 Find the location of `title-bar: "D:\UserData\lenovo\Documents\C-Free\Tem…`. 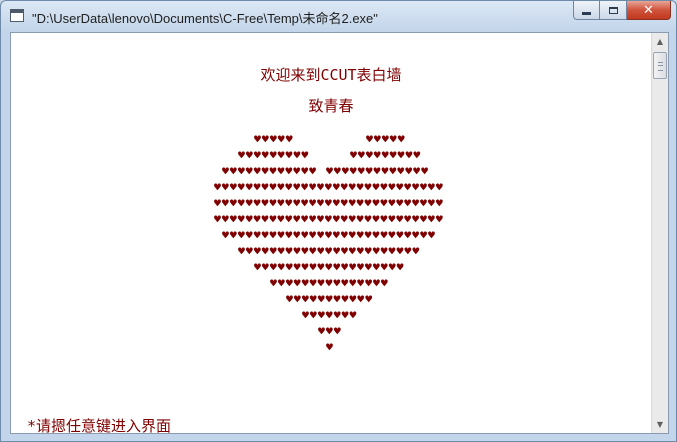

title-bar: "D:\UserData\lenovo\Documents\C-Free\Tem… is located at coordinates (338, 16).